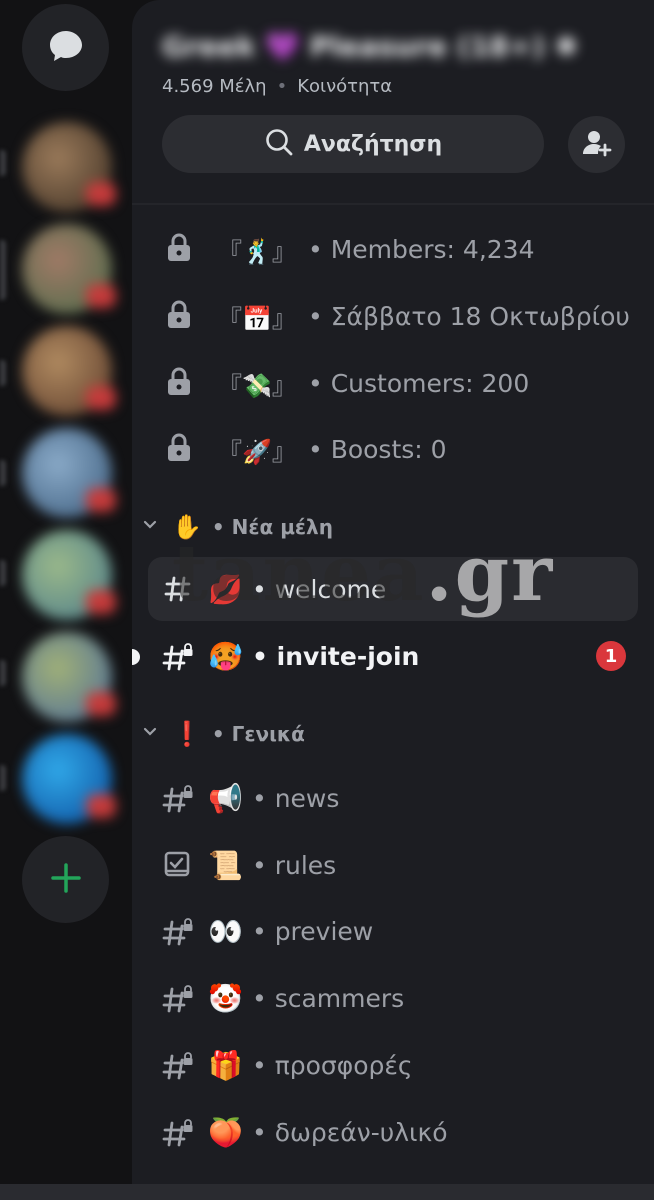 The width and height of the screenshot is (654, 1200). Describe the element at coordinates (327, 1192) in the screenshot. I see `bottom-bar` at that location.